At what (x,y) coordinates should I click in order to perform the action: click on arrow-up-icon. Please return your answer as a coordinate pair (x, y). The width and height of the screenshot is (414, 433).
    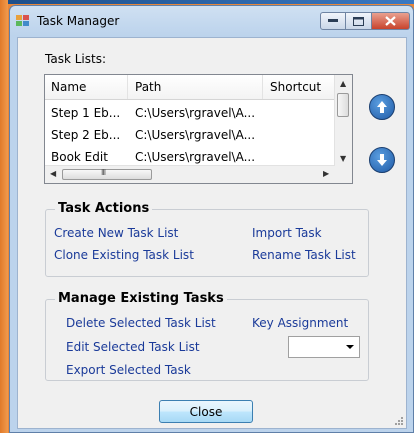
    Looking at the image, I should click on (382, 107).